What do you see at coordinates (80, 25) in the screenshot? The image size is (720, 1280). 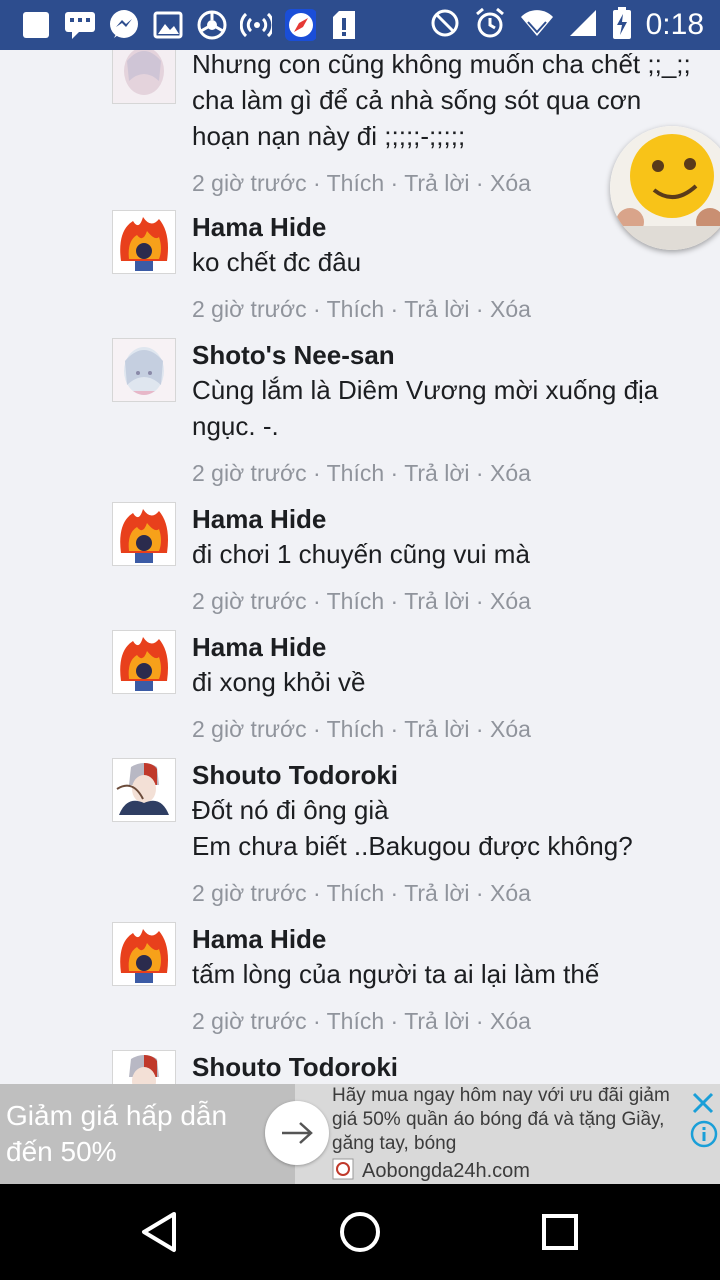 I see `sms-icon` at bounding box center [80, 25].